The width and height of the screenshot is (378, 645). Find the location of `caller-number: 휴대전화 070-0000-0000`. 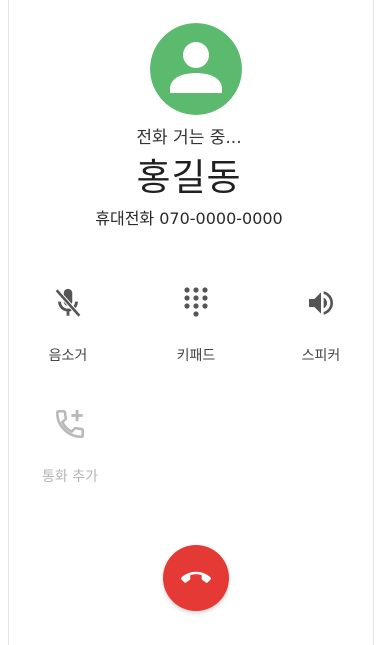

caller-number: 휴대전화 070-0000-0000 is located at coordinates (189, 218).